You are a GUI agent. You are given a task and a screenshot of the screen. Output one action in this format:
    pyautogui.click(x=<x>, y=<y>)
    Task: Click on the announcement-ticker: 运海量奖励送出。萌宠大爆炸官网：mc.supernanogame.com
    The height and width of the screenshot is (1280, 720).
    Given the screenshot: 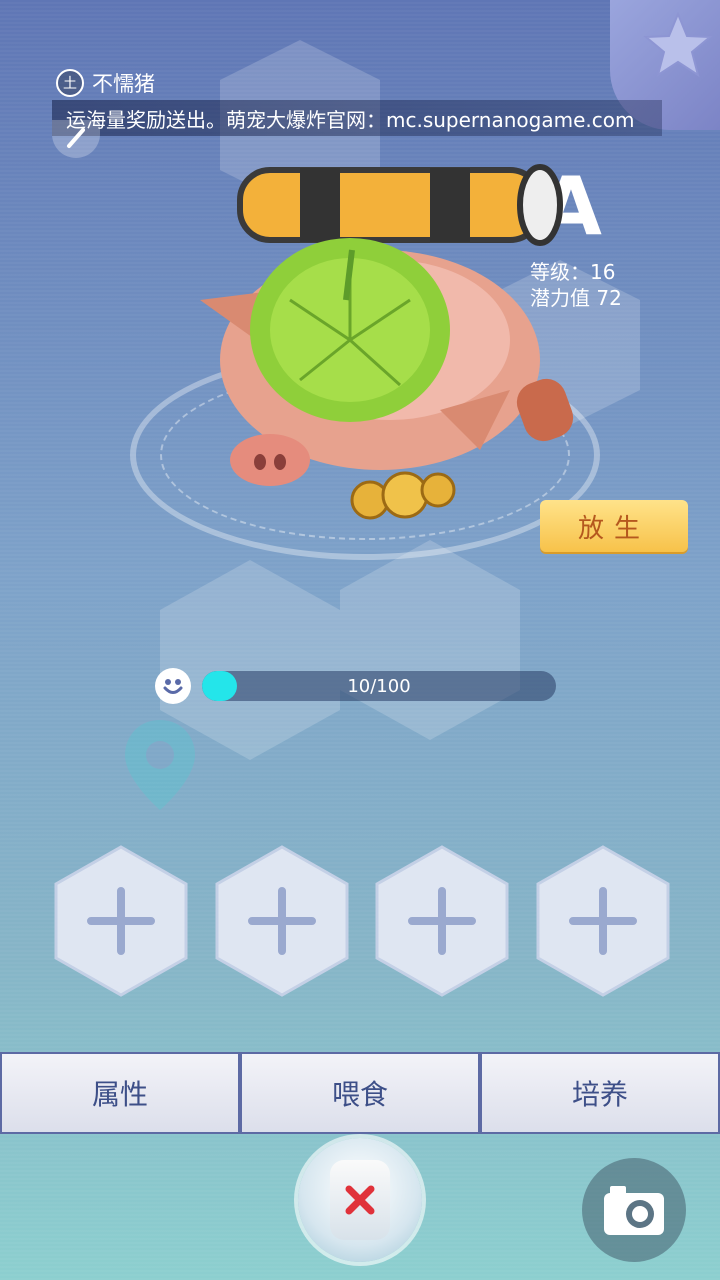 What is the action you would take?
    pyautogui.click(x=357, y=118)
    